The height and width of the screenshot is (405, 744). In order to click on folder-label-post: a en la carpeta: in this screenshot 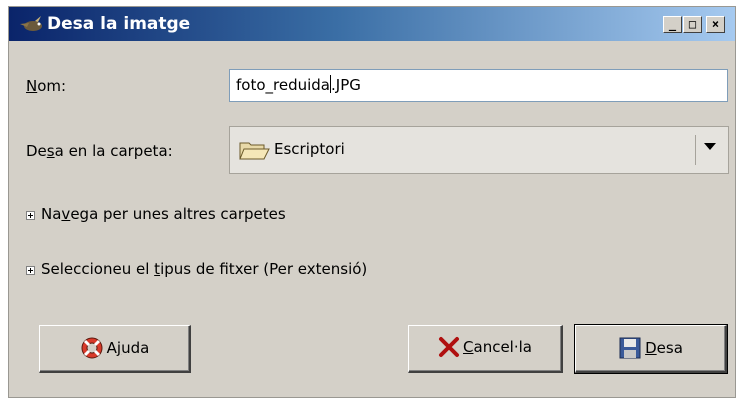, I will do `click(113, 151)`.